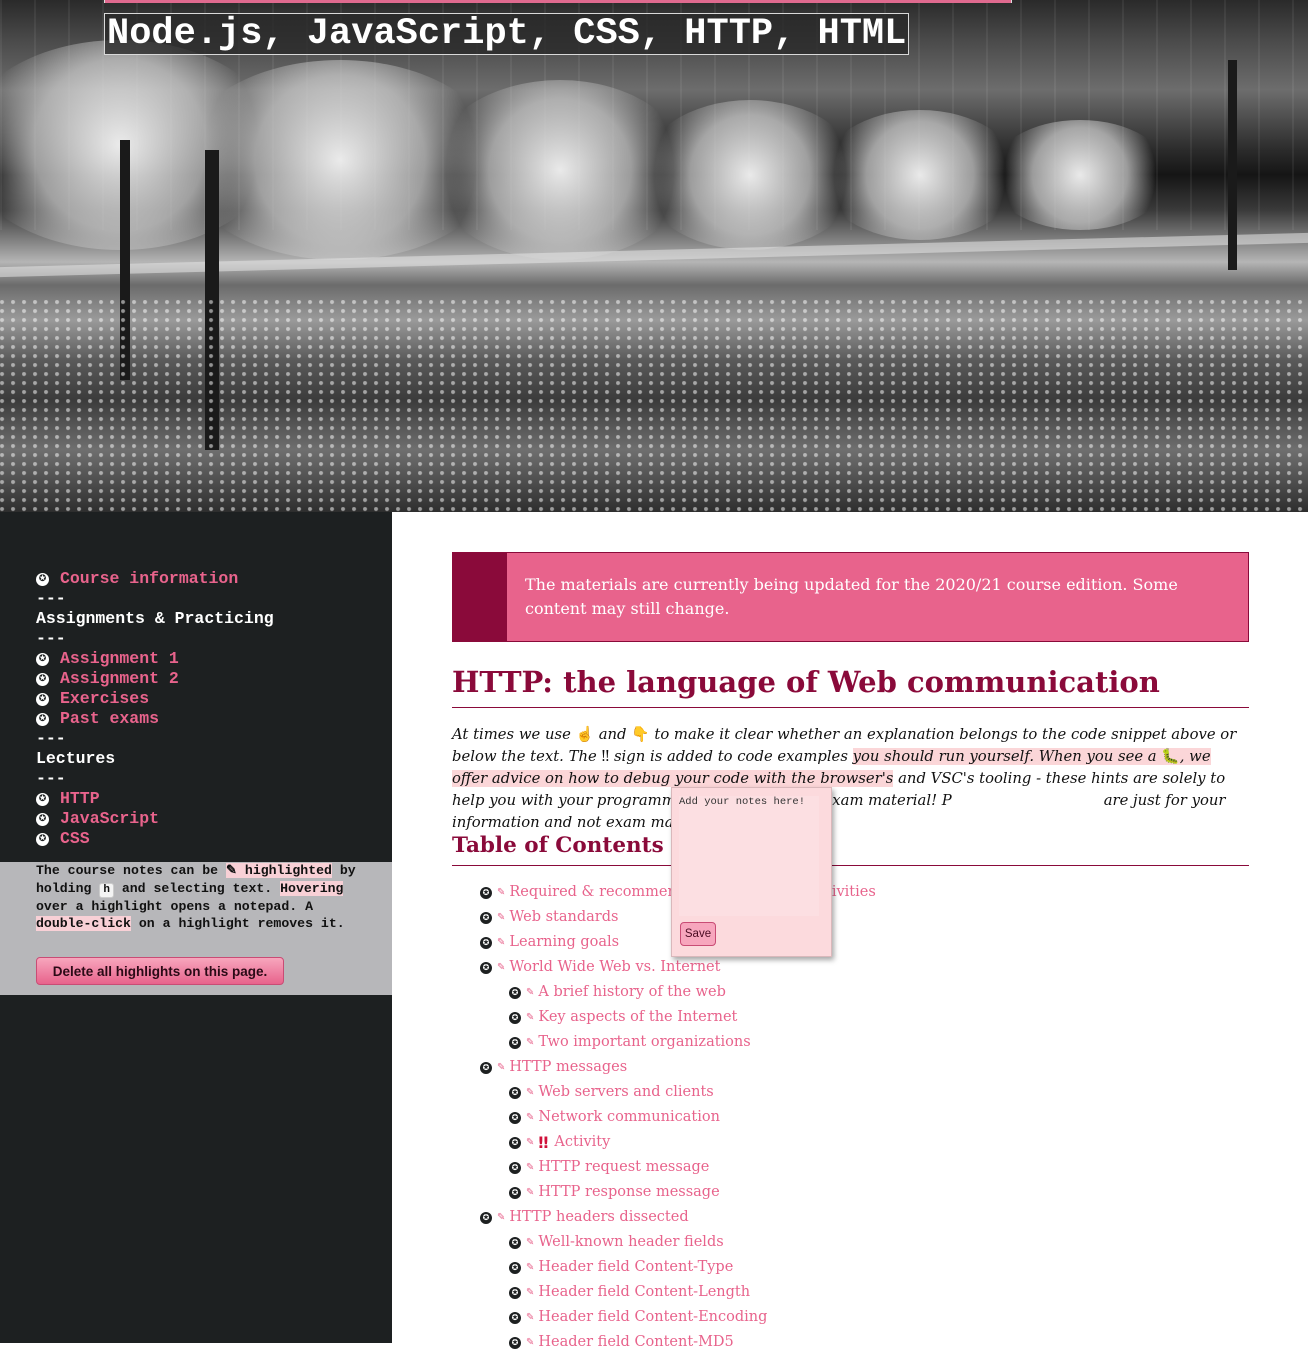 Image resolution: width=1308 pixels, height=1355 pixels. Describe the element at coordinates (211, 719) in the screenshot. I see `sidebar-link-past-exams: ✪ Past exams` at that location.